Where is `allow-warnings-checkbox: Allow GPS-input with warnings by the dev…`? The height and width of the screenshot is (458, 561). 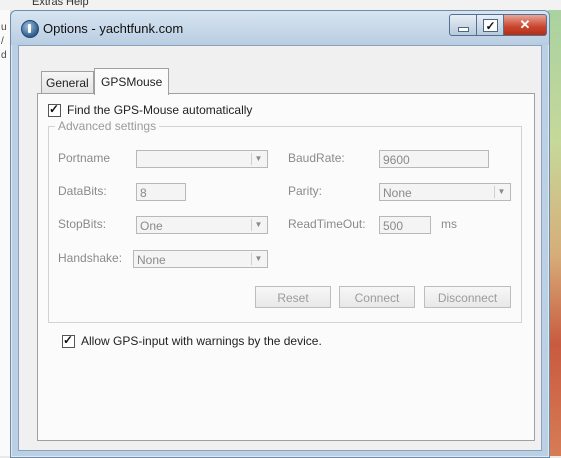
allow-warnings-checkbox: Allow GPS-input with warnings by the dev… is located at coordinates (192, 340).